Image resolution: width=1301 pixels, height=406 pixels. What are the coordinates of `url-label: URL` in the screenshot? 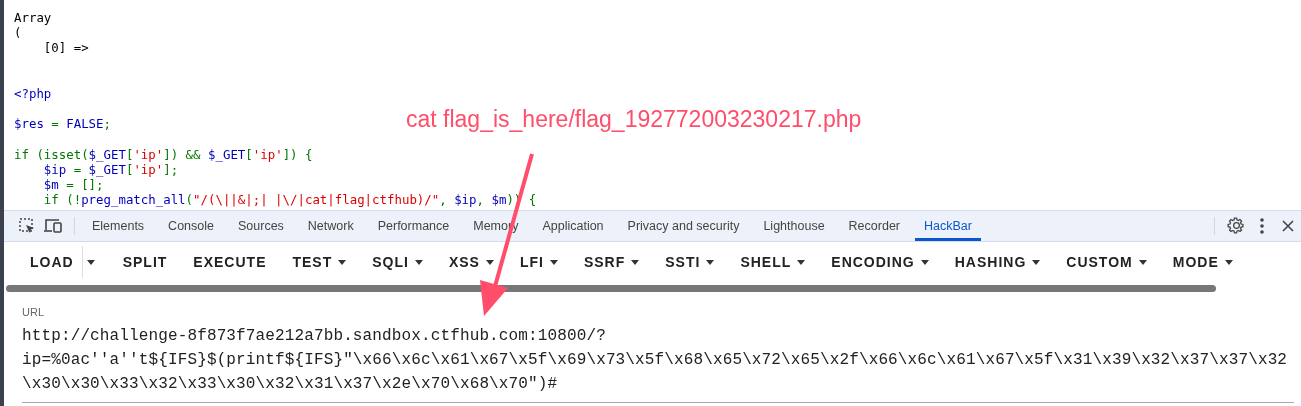 It's located at (33, 312).